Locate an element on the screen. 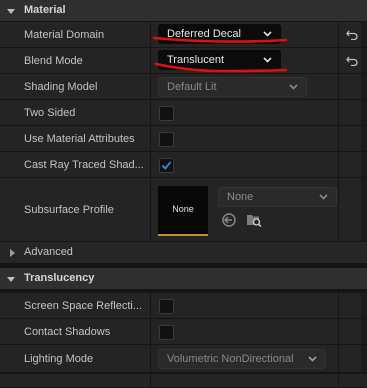 This screenshot has height=388, width=367. screen-space-reflections-checkbox is located at coordinates (166, 306).